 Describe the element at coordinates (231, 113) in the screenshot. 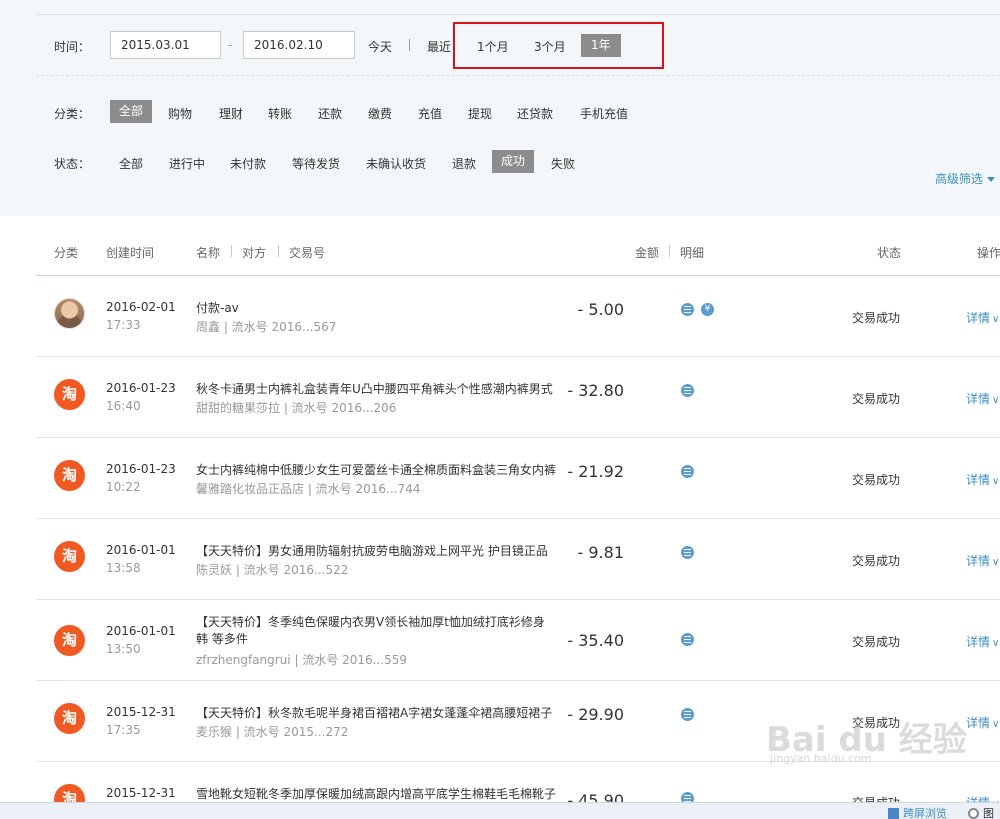

I see `category-finance: 理财` at that location.